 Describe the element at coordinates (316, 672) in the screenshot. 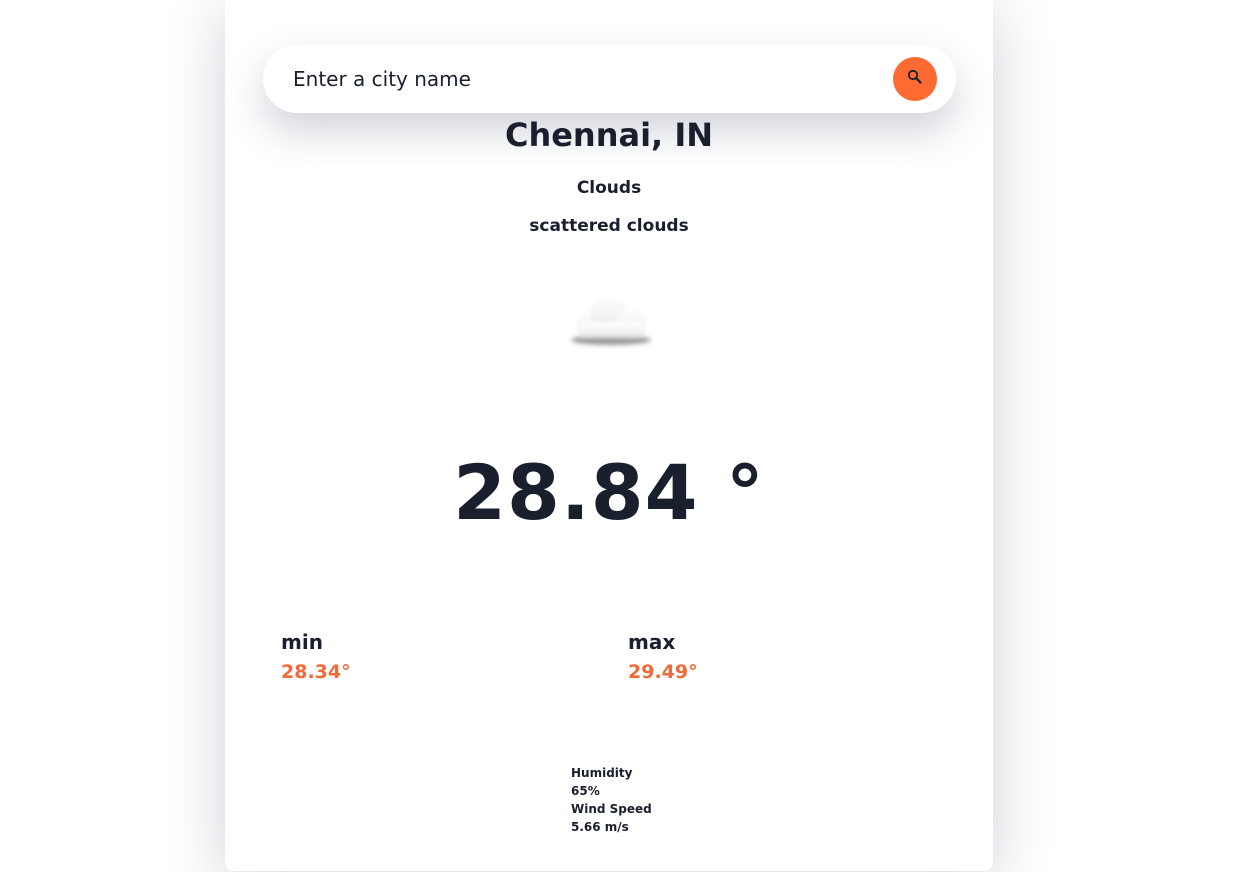

I see `min-value: 28.34°` at that location.